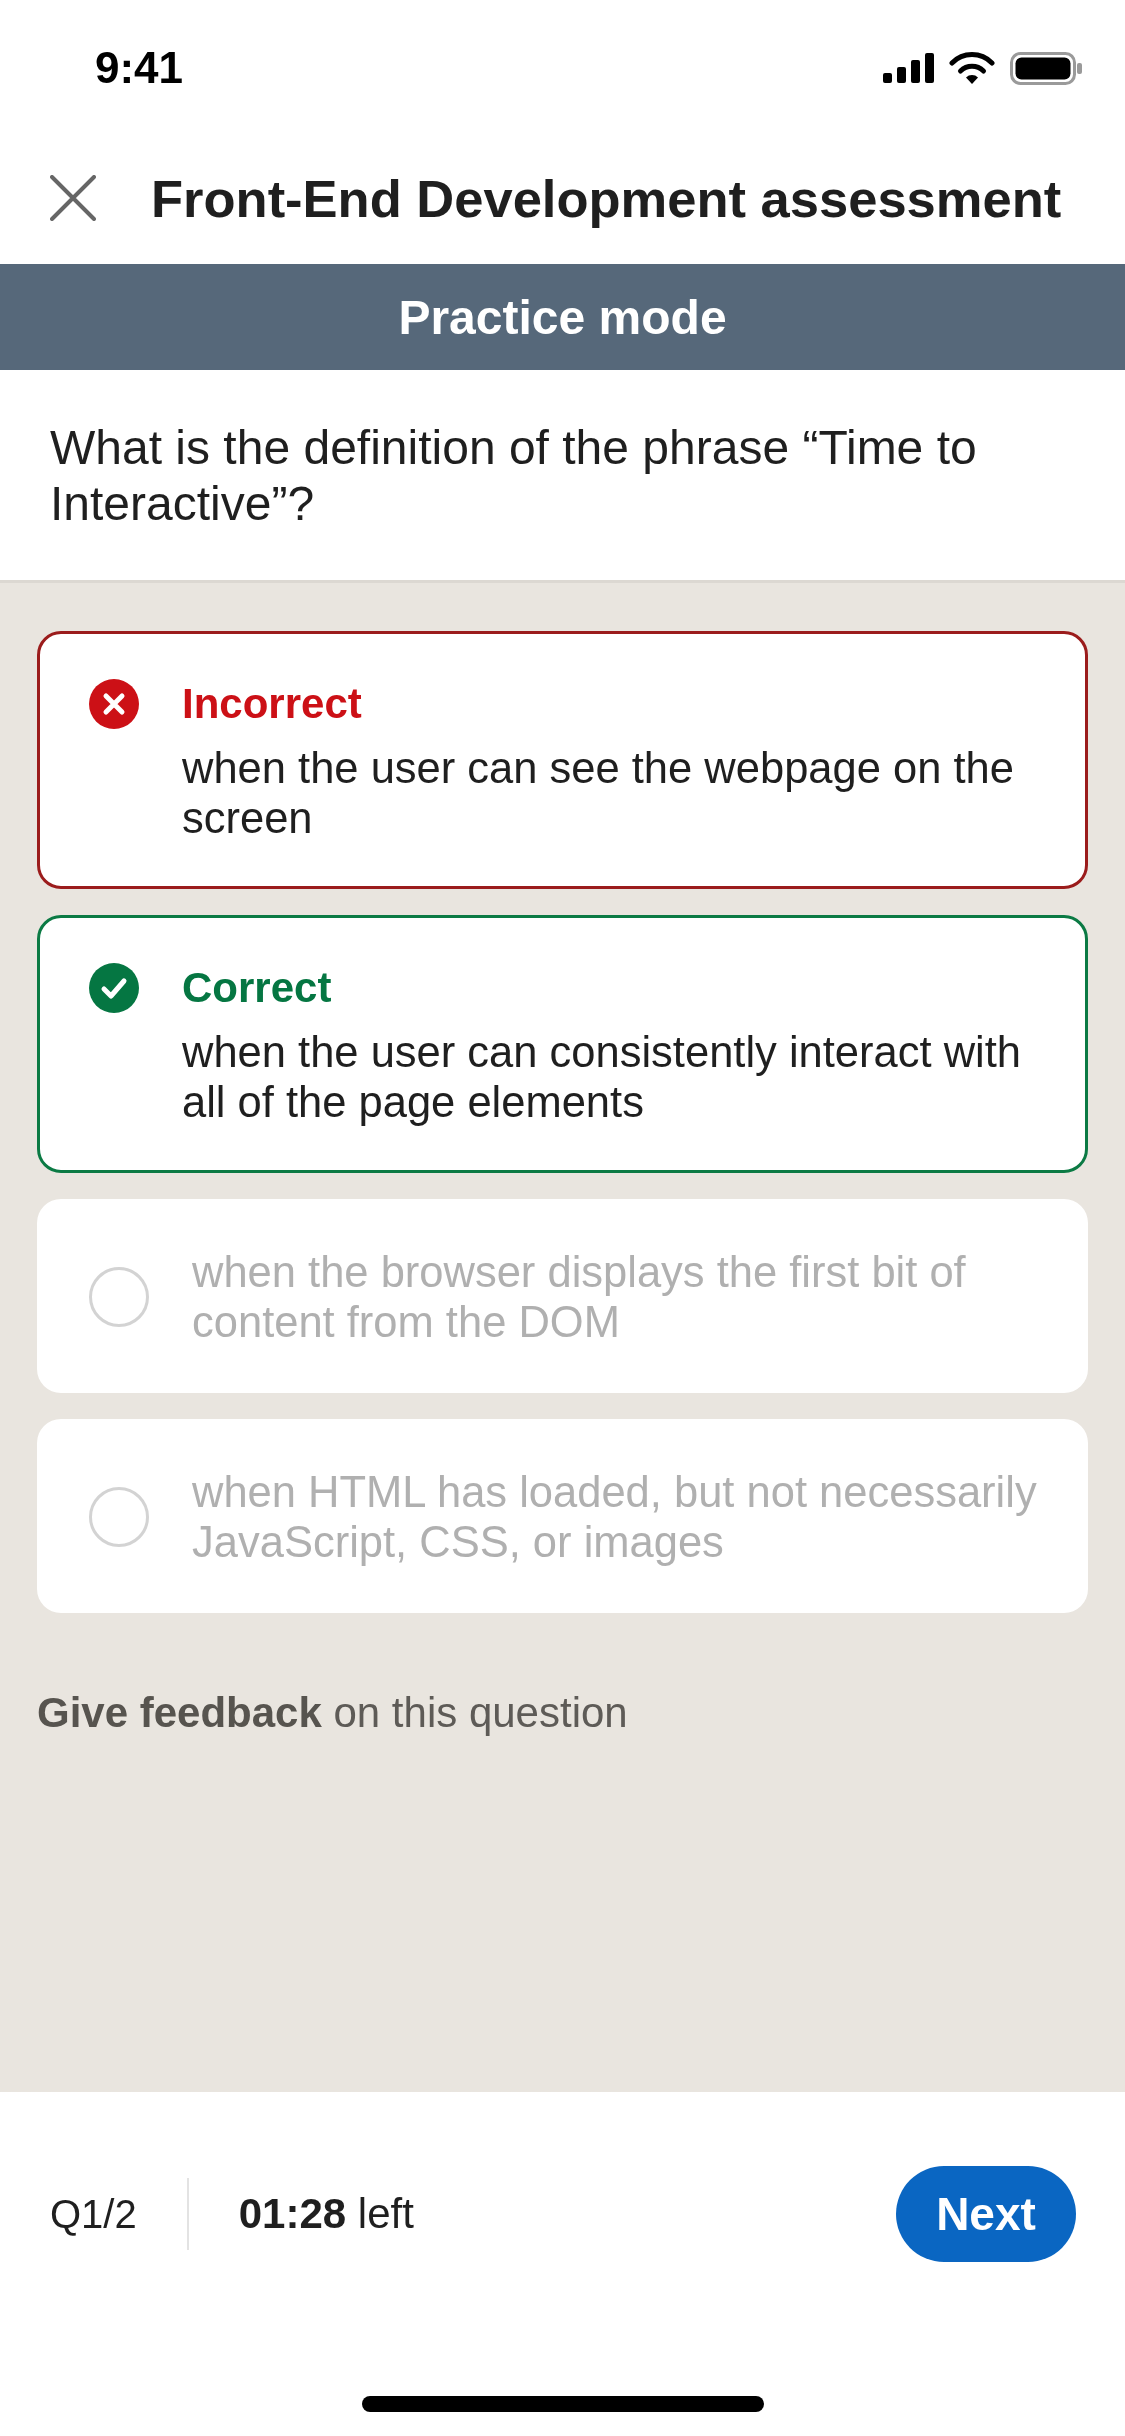 This screenshot has width=1125, height=2436. I want to click on answer-text: when the user can see the webpage on the screen, so click(598, 793).